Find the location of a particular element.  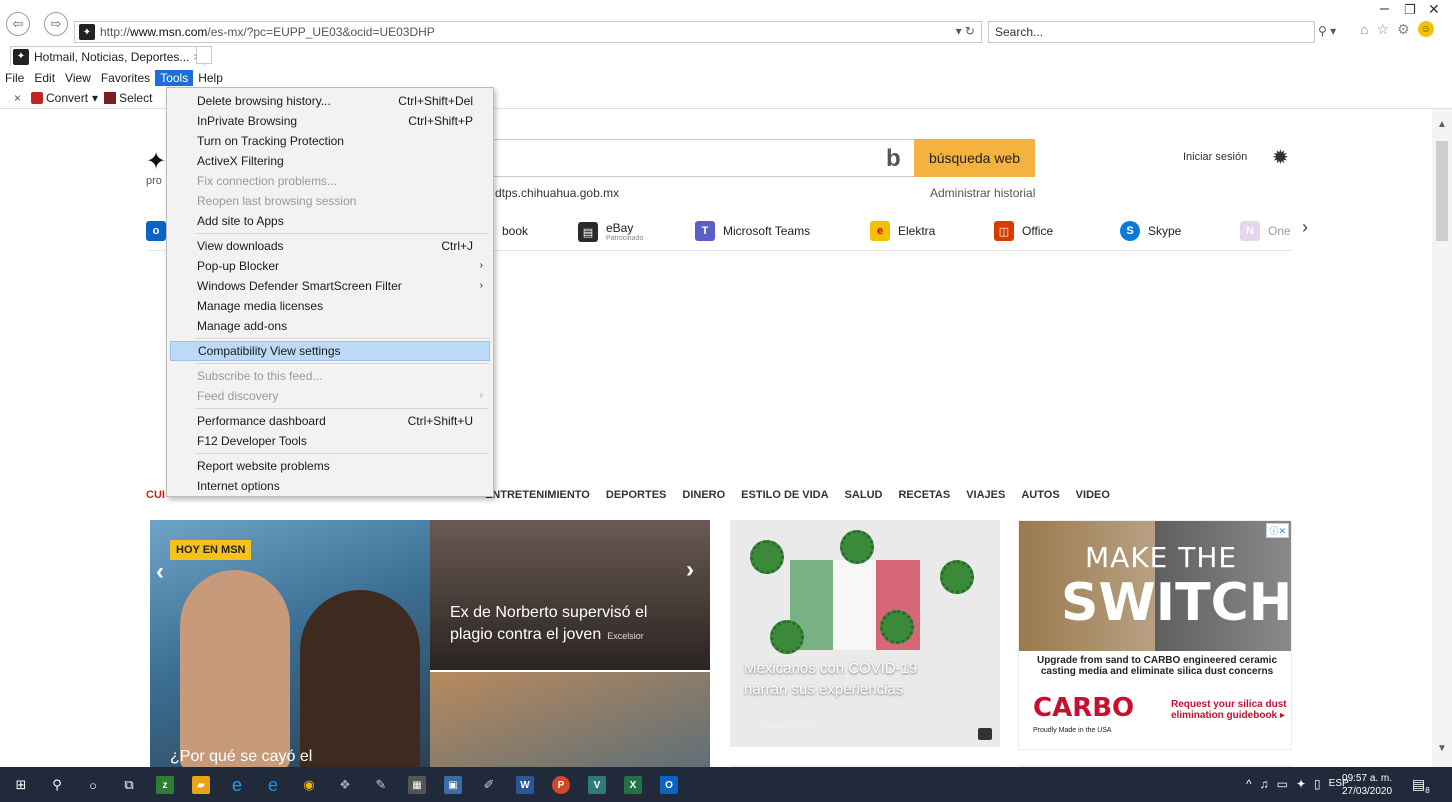

windows-start-icon: ⊞ is located at coordinates (21, 785).